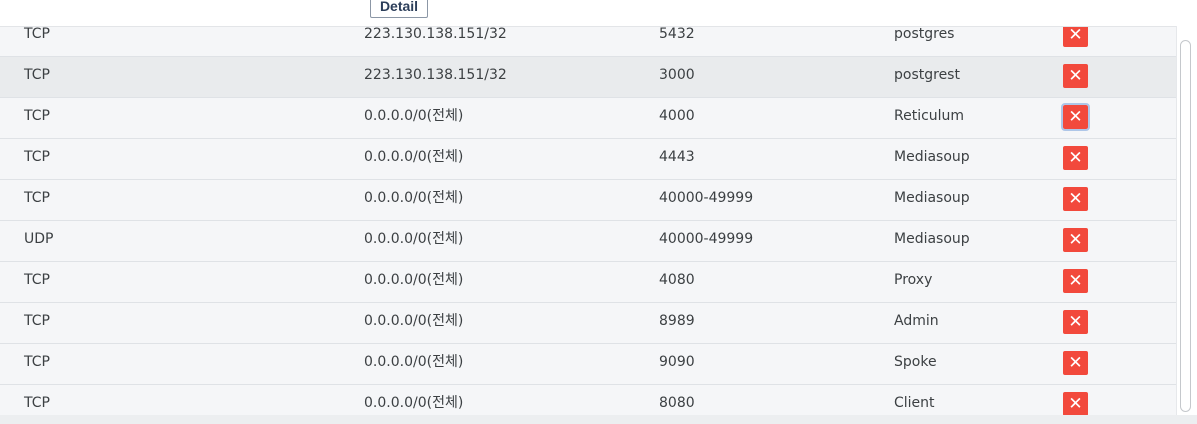 Image resolution: width=1197 pixels, height=424 pixels. What do you see at coordinates (598, 13) in the screenshot?
I see `table-header-strip: Detail` at bounding box center [598, 13].